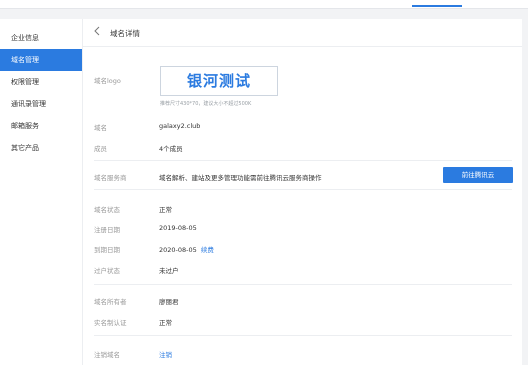  Describe the element at coordinates (437, 6) in the screenshot. I see `active-tab-indicator` at that location.